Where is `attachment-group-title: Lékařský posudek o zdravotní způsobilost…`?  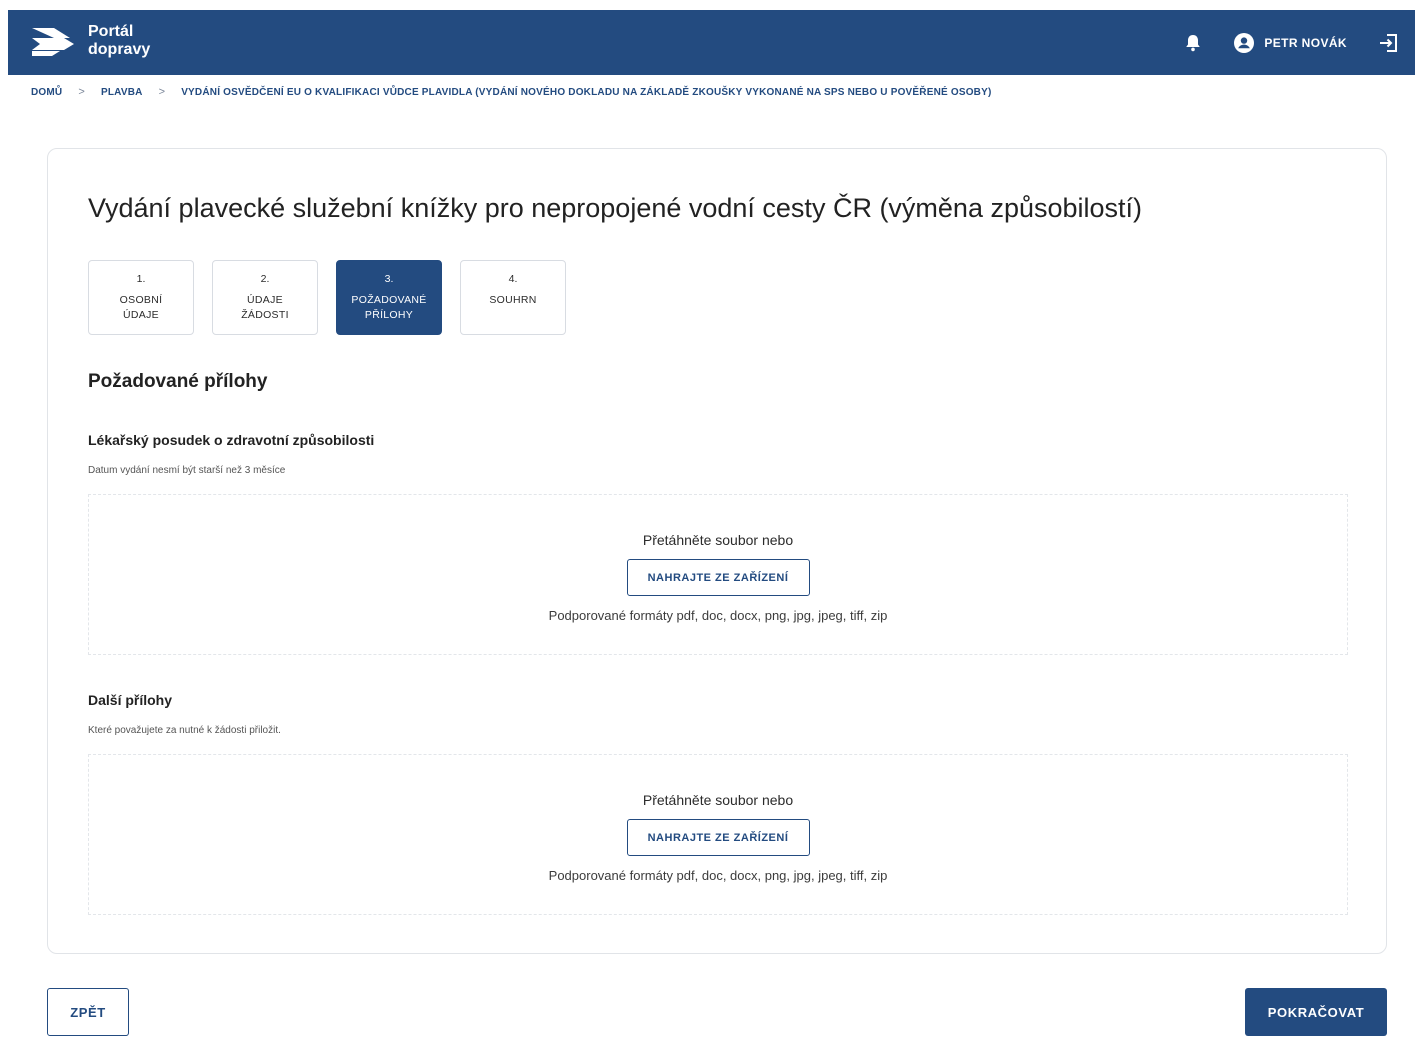
attachment-group-title: Lékařský posudek o zdravotní způsobilost… is located at coordinates (231, 440).